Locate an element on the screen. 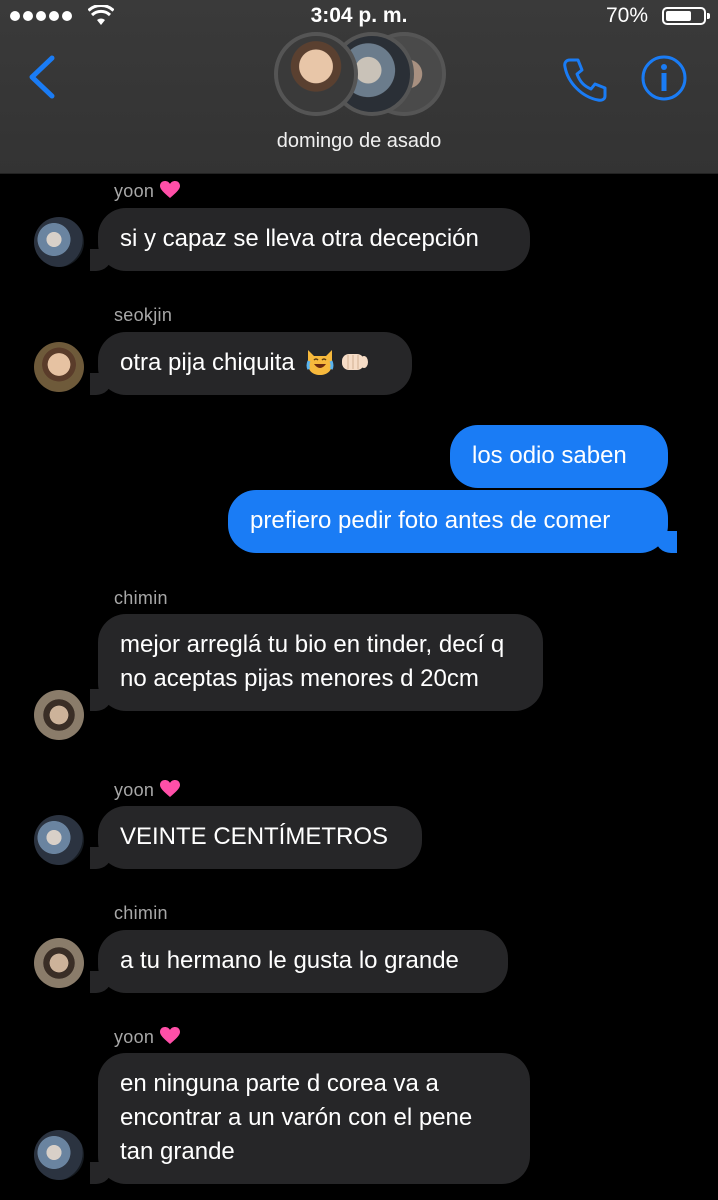  member-avatar is located at coordinates (316, 74).